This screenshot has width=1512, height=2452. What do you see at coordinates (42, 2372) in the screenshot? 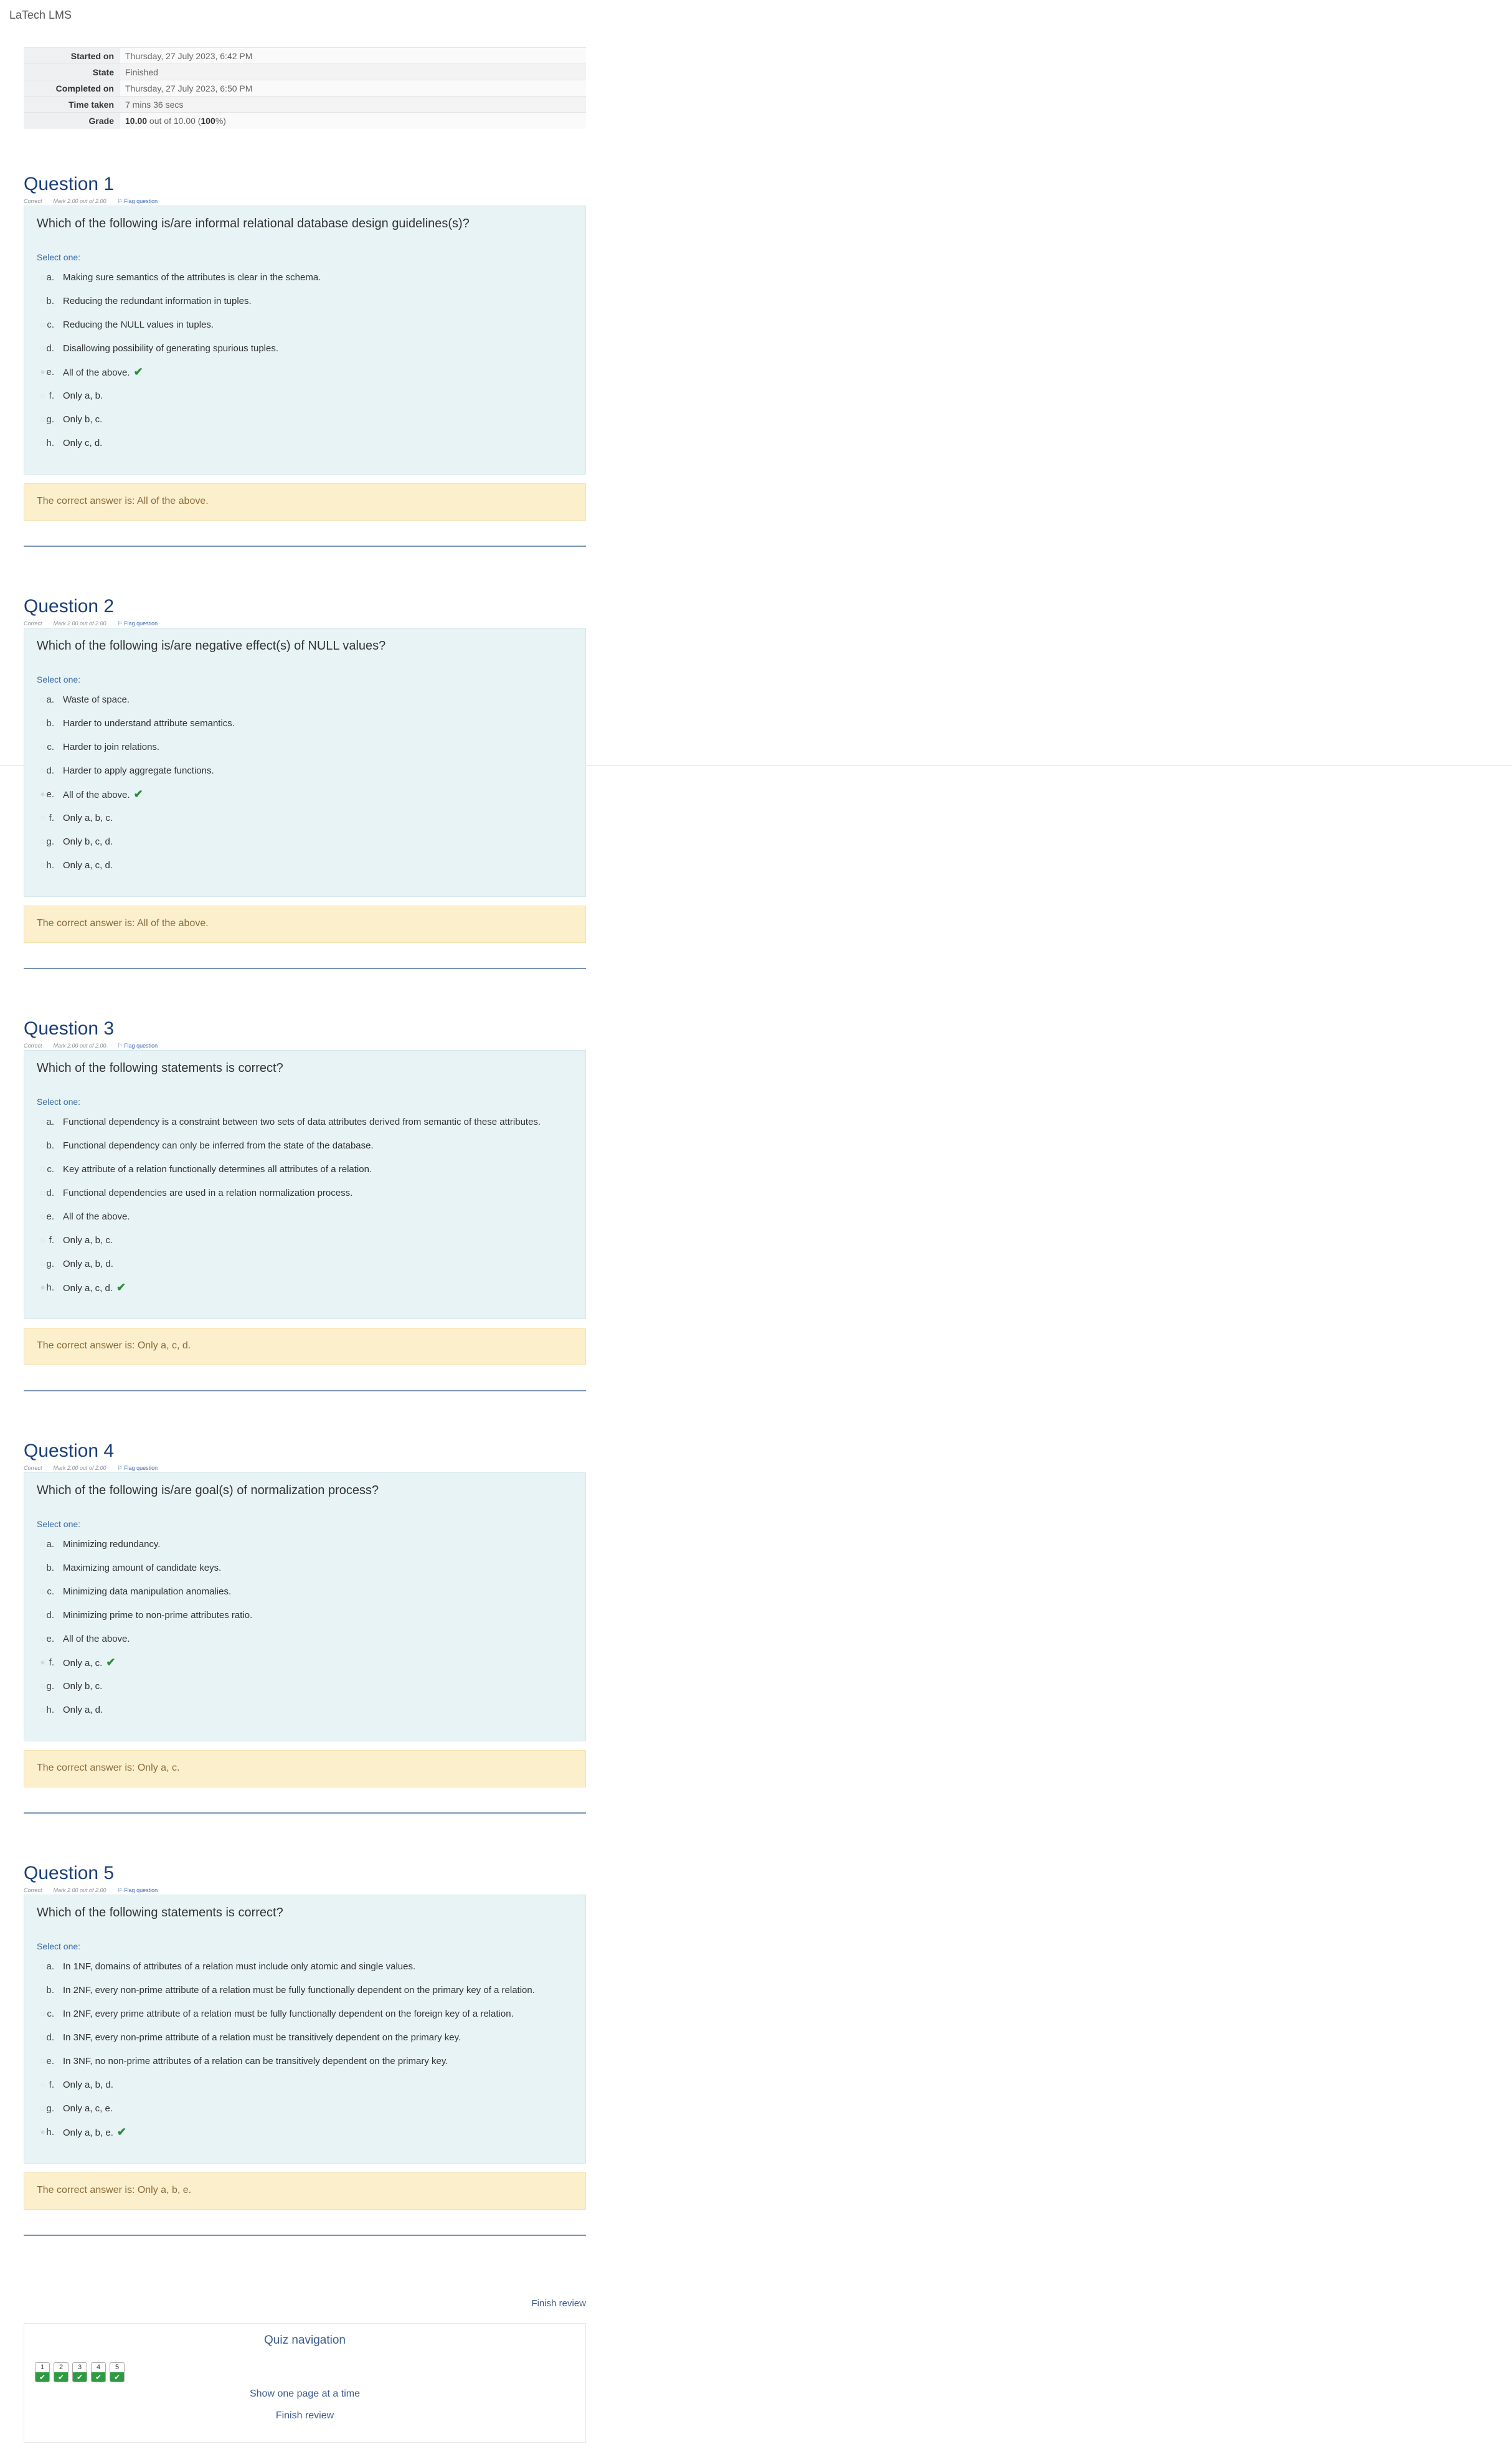
I see `quiz-nav-button-1: 1 ✔` at bounding box center [42, 2372].